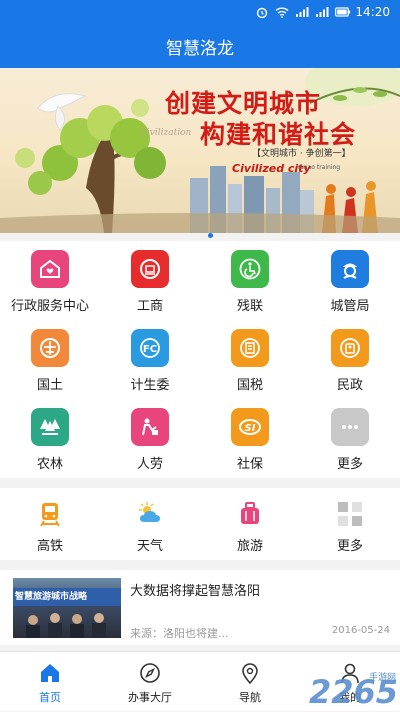 This screenshot has width=400, height=712. Describe the element at coordinates (210, 235) in the screenshot. I see `carousel-indicator` at that location.